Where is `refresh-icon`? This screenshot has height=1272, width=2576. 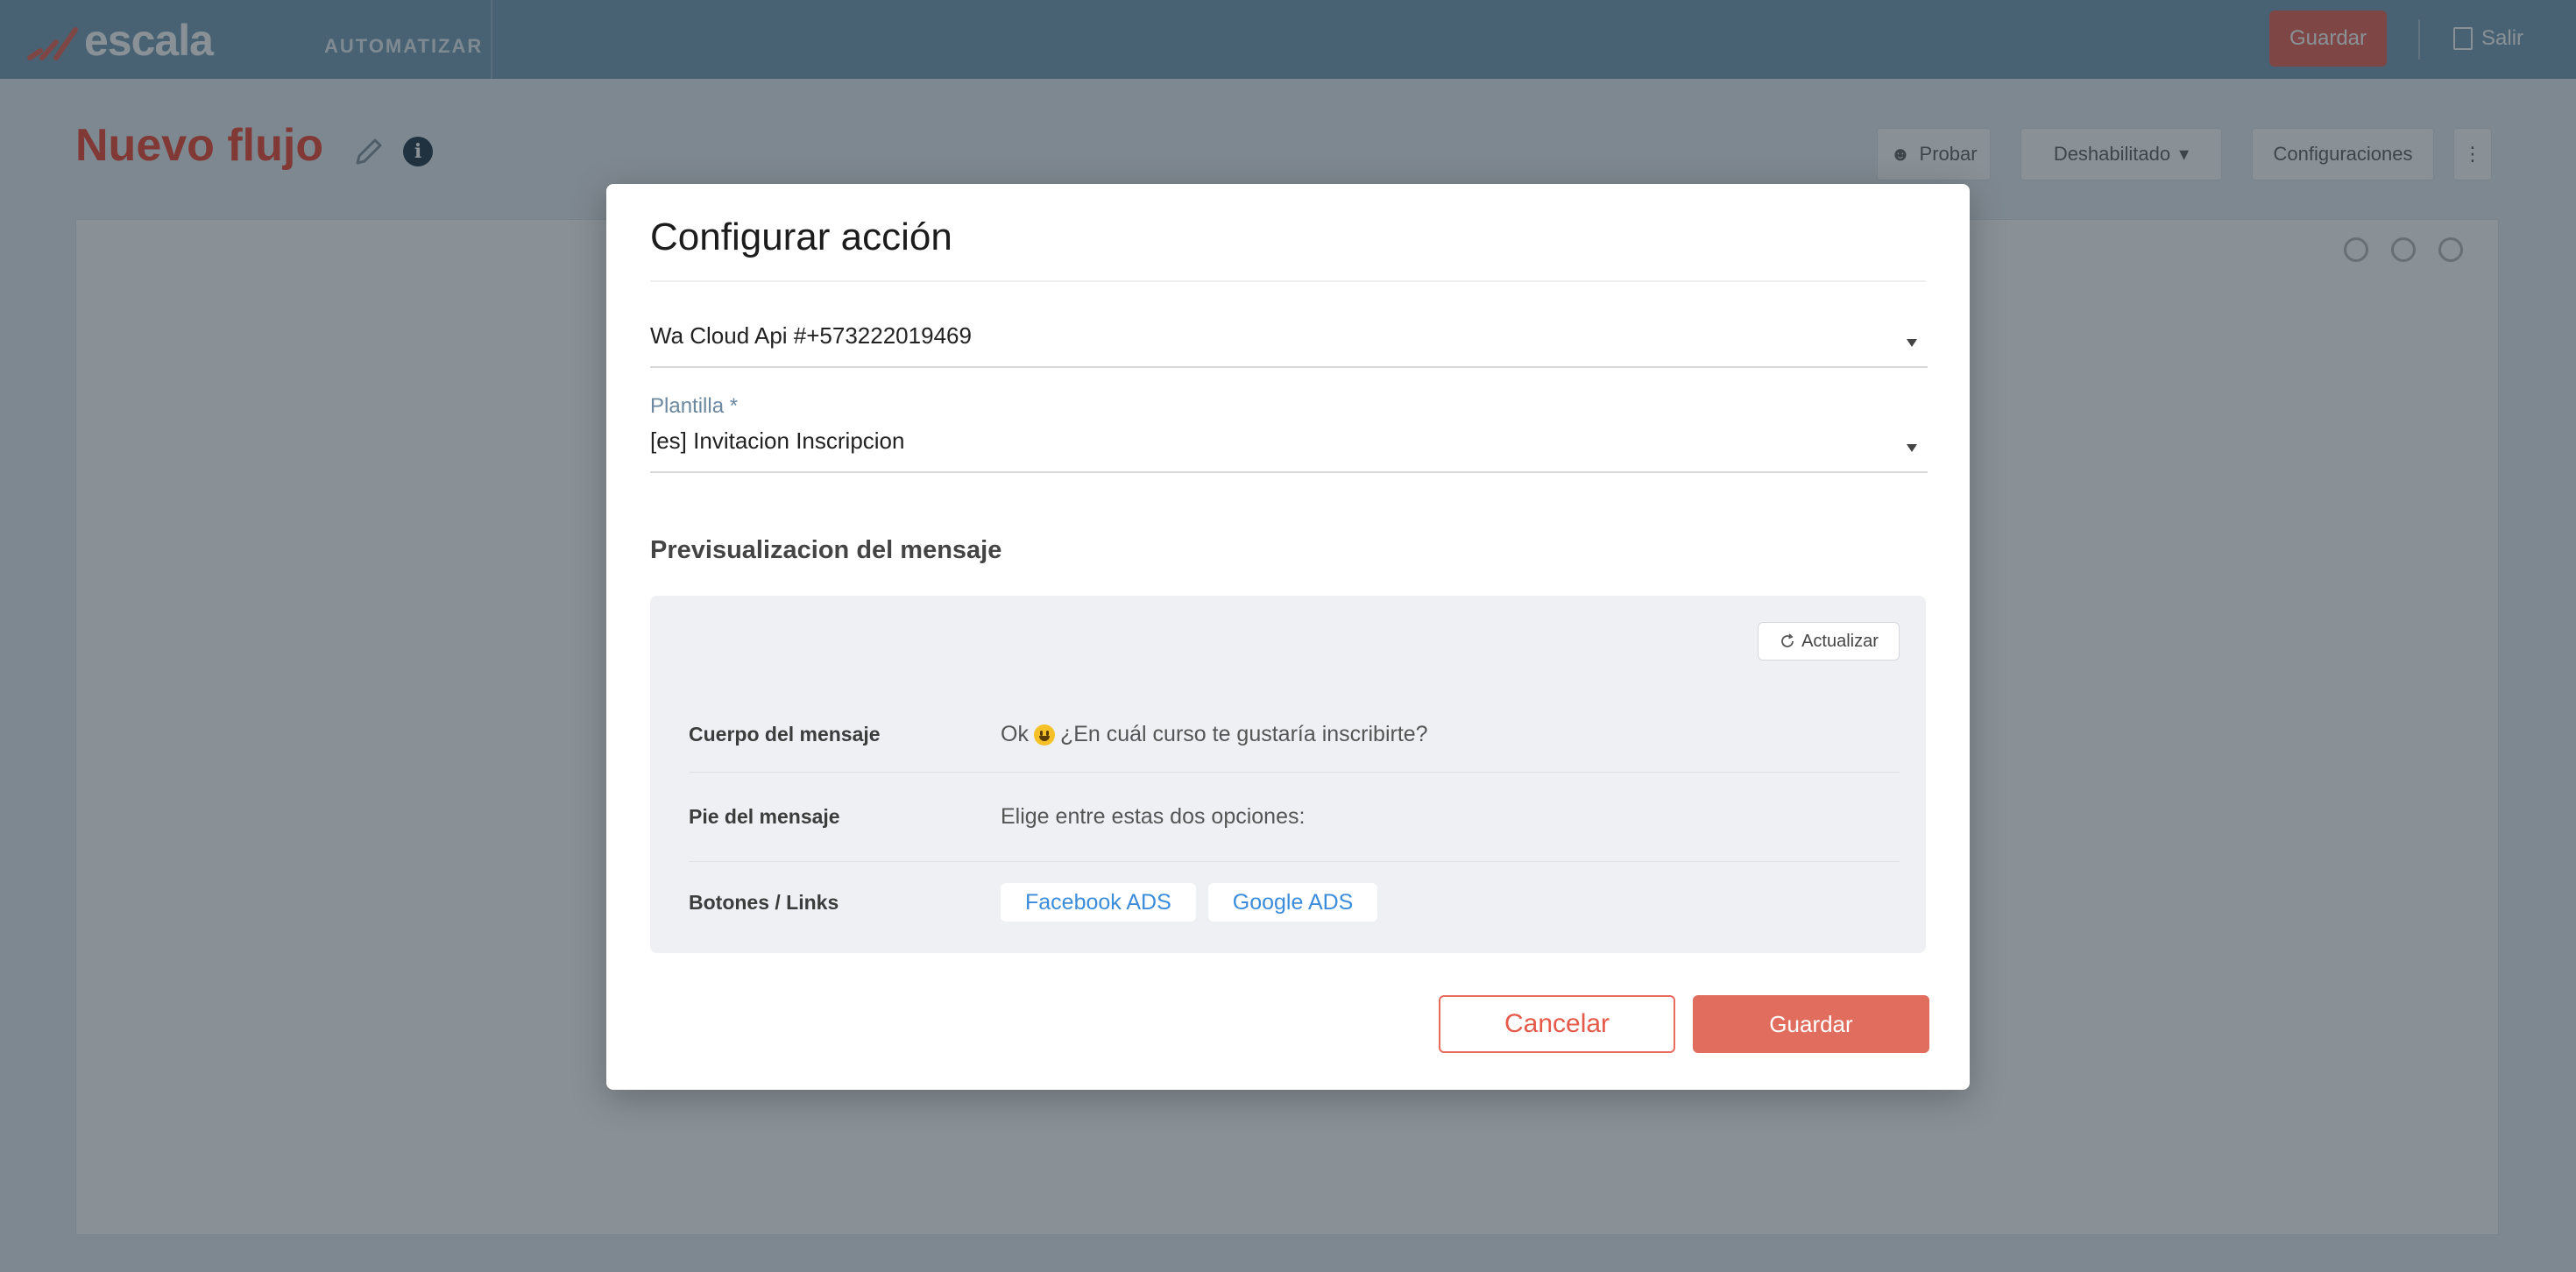 refresh-icon is located at coordinates (1787, 640).